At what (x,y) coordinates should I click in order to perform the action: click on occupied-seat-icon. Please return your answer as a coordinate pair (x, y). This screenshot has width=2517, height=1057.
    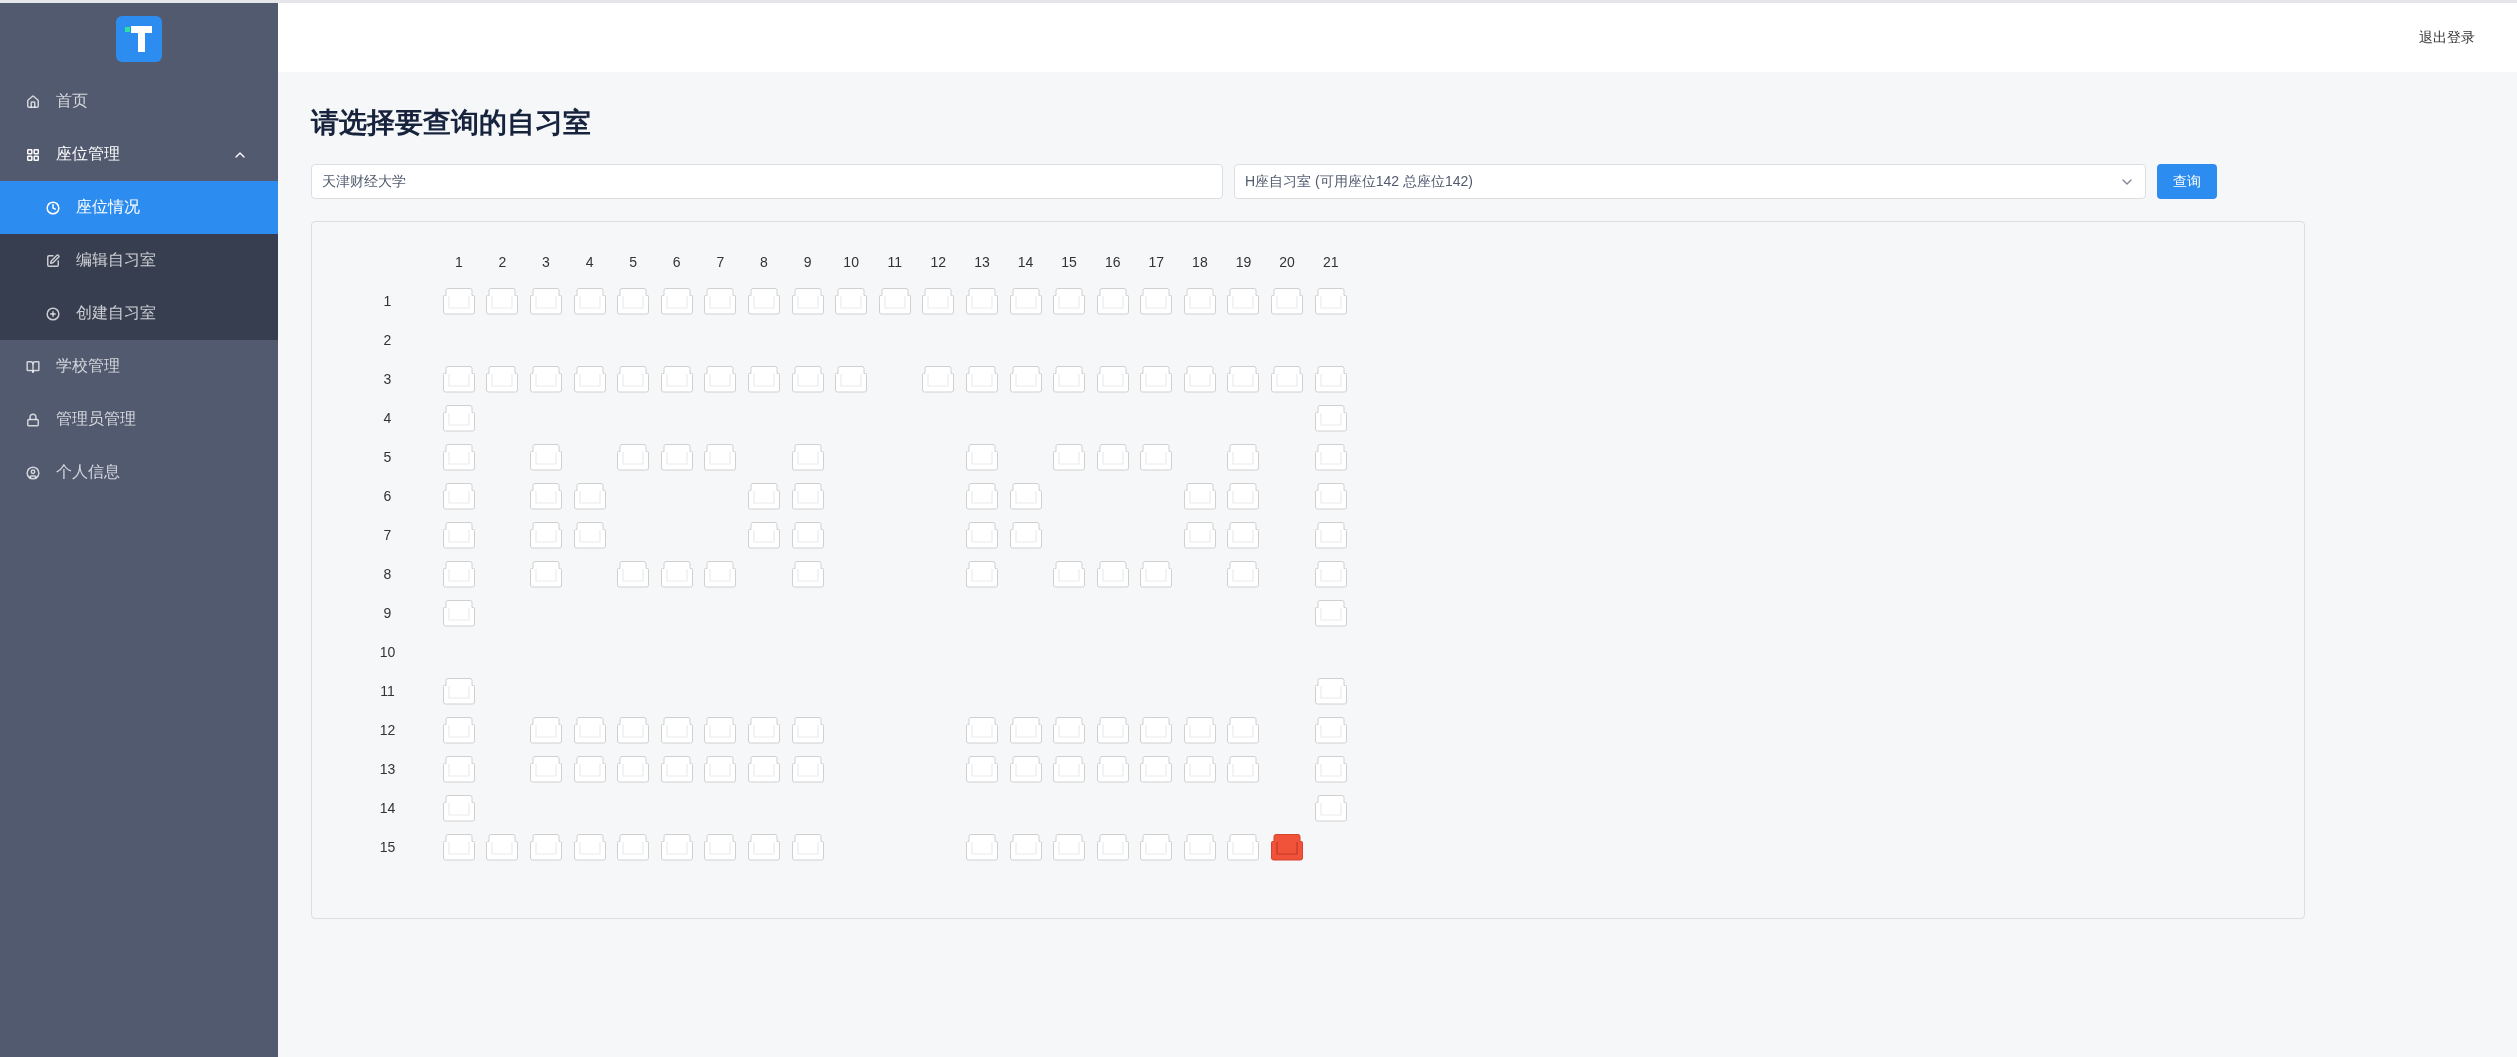
    Looking at the image, I should click on (1287, 846).